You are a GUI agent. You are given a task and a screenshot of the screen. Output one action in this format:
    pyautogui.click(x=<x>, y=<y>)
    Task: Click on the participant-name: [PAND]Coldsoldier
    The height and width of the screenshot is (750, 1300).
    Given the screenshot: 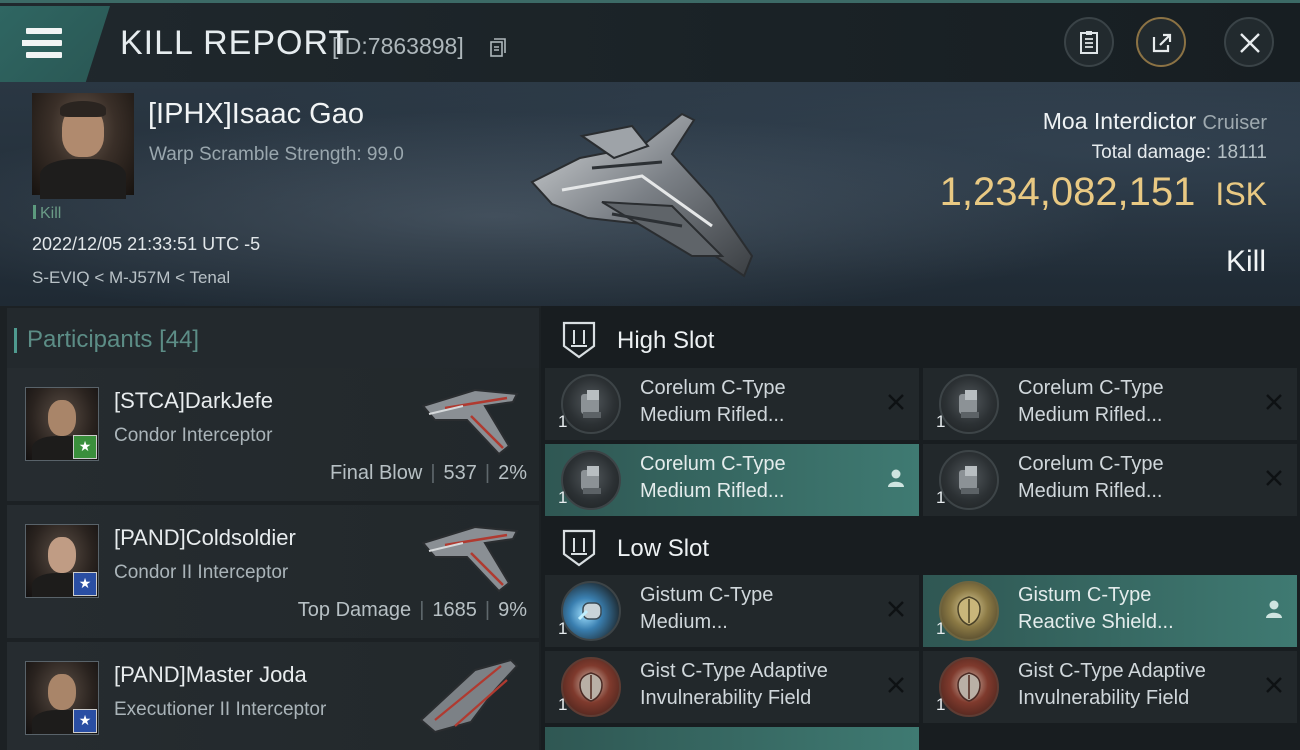 What is the action you would take?
    pyautogui.click(x=205, y=537)
    